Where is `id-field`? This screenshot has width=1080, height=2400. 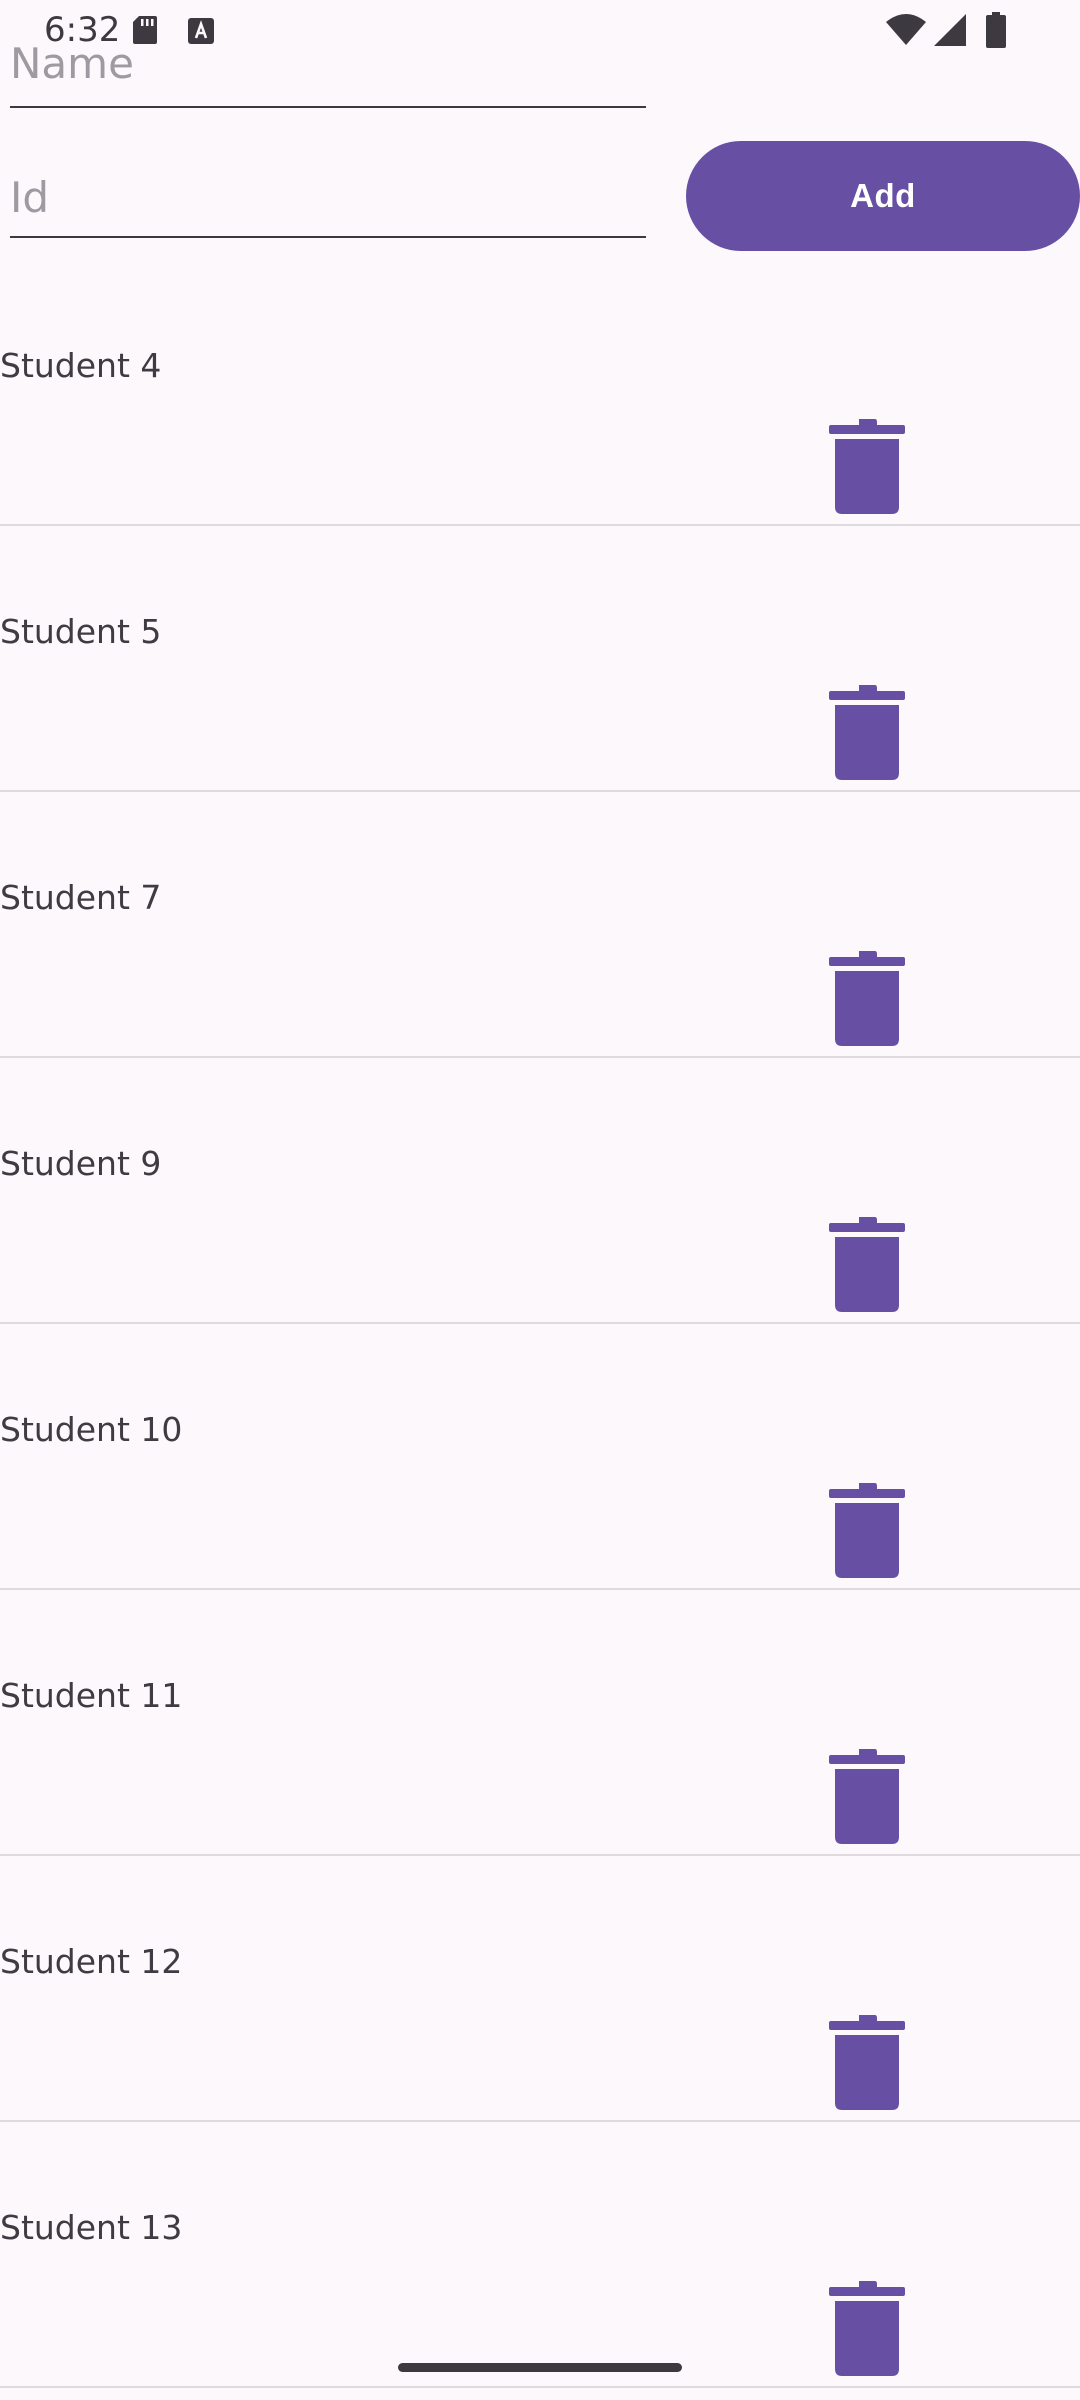 id-field is located at coordinates (328, 199).